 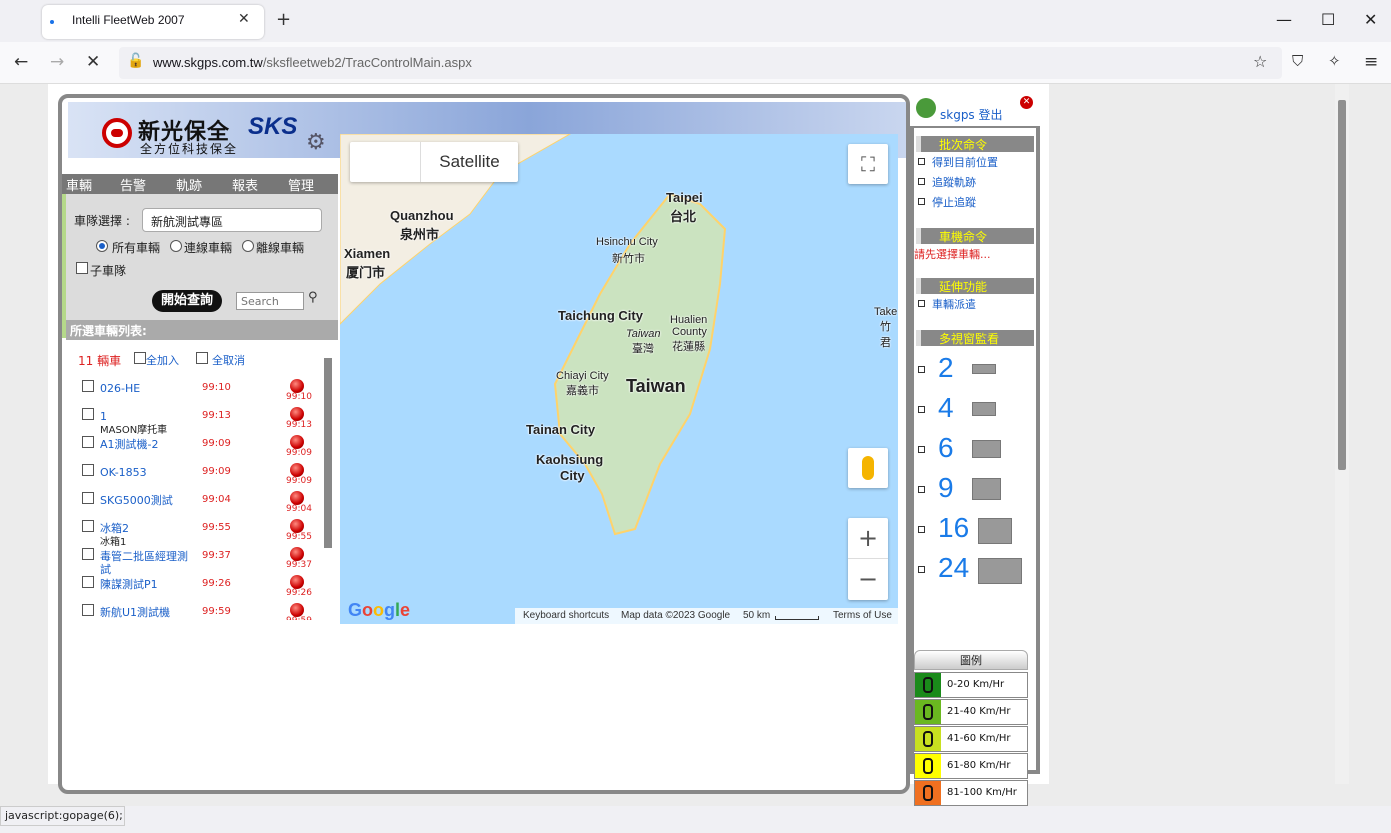 I want to click on table-row: 1 MASON摩托車 99:13 99:13, so click(x=191, y=421).